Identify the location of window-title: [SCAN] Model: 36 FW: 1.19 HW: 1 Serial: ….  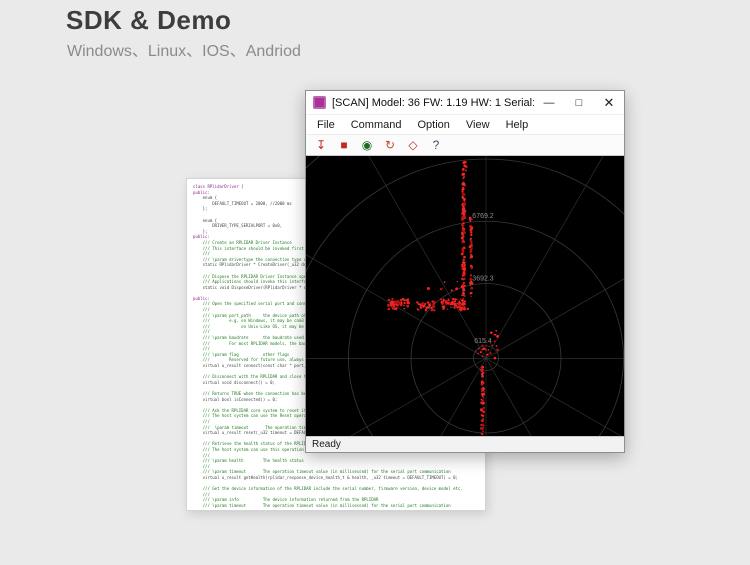
(433, 102).